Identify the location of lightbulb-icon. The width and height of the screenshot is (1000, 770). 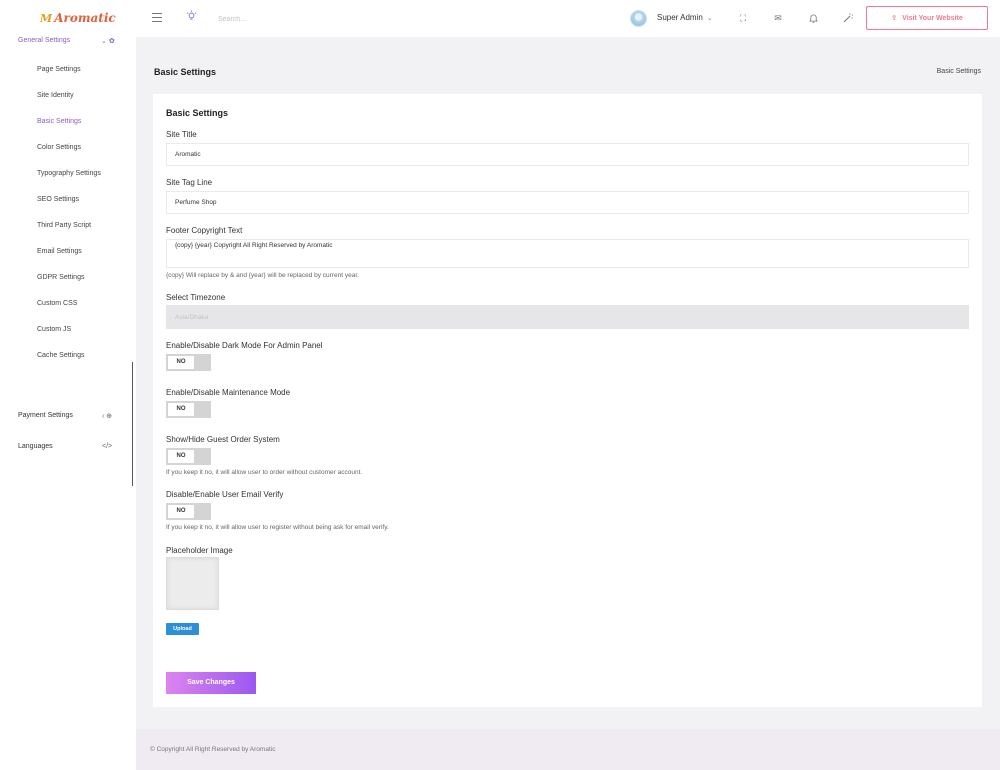
(191, 17).